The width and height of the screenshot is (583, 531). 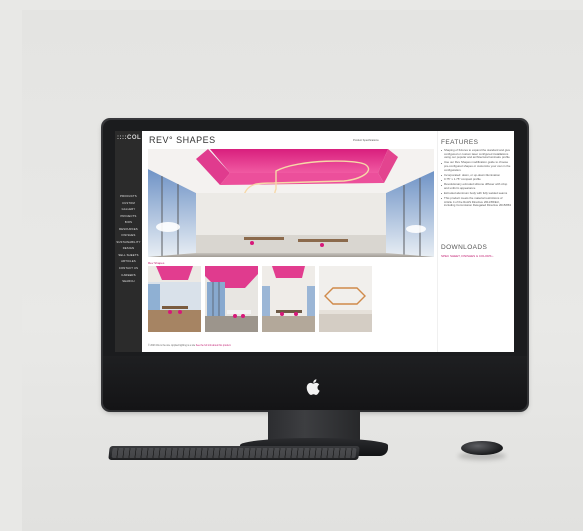 I want to click on page-title: REV° SHAPES, so click(x=182, y=140).